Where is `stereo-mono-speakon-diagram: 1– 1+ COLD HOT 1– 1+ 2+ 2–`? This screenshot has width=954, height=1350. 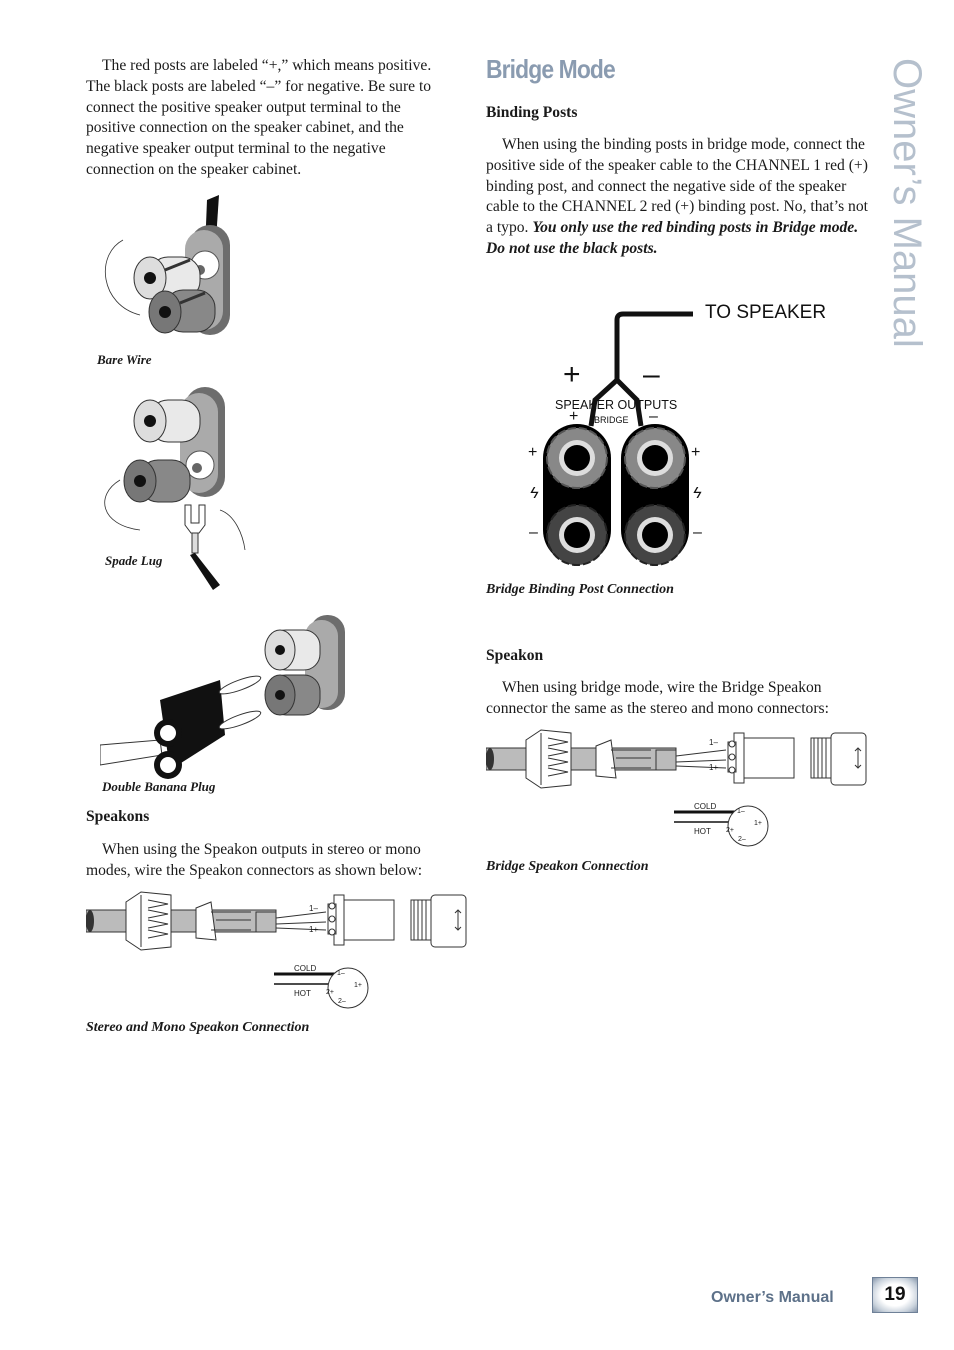
stereo-mono-speakon-diagram: 1– 1+ COLD HOT 1– 1+ 2+ 2– is located at coordinates (278, 952).